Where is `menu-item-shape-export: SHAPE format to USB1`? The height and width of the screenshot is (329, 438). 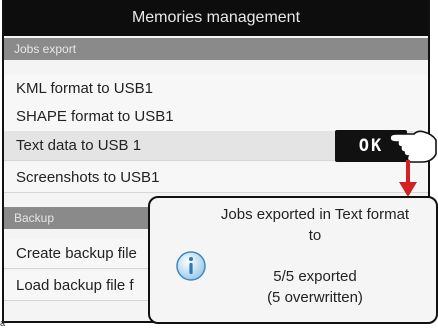
menu-item-shape-export: SHAPE format to USB1 is located at coordinates (216, 117).